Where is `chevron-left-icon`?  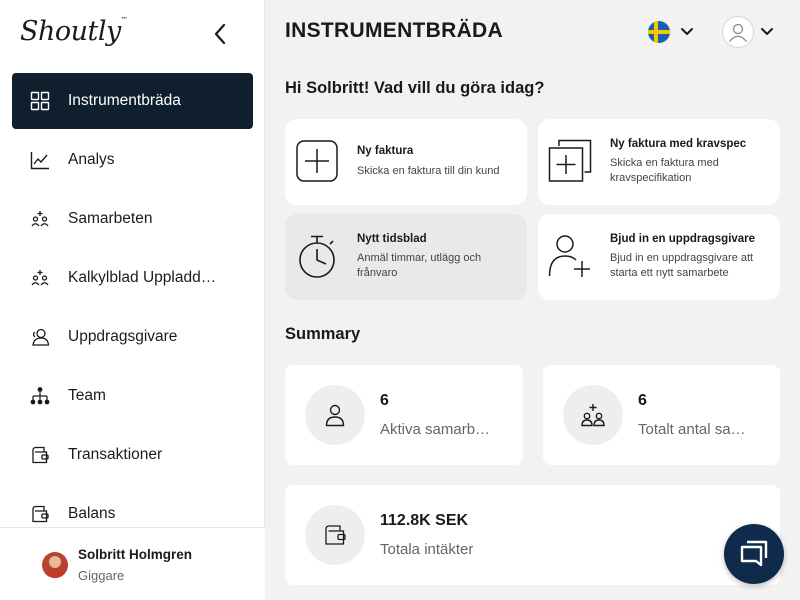
chevron-left-icon is located at coordinates (220, 34).